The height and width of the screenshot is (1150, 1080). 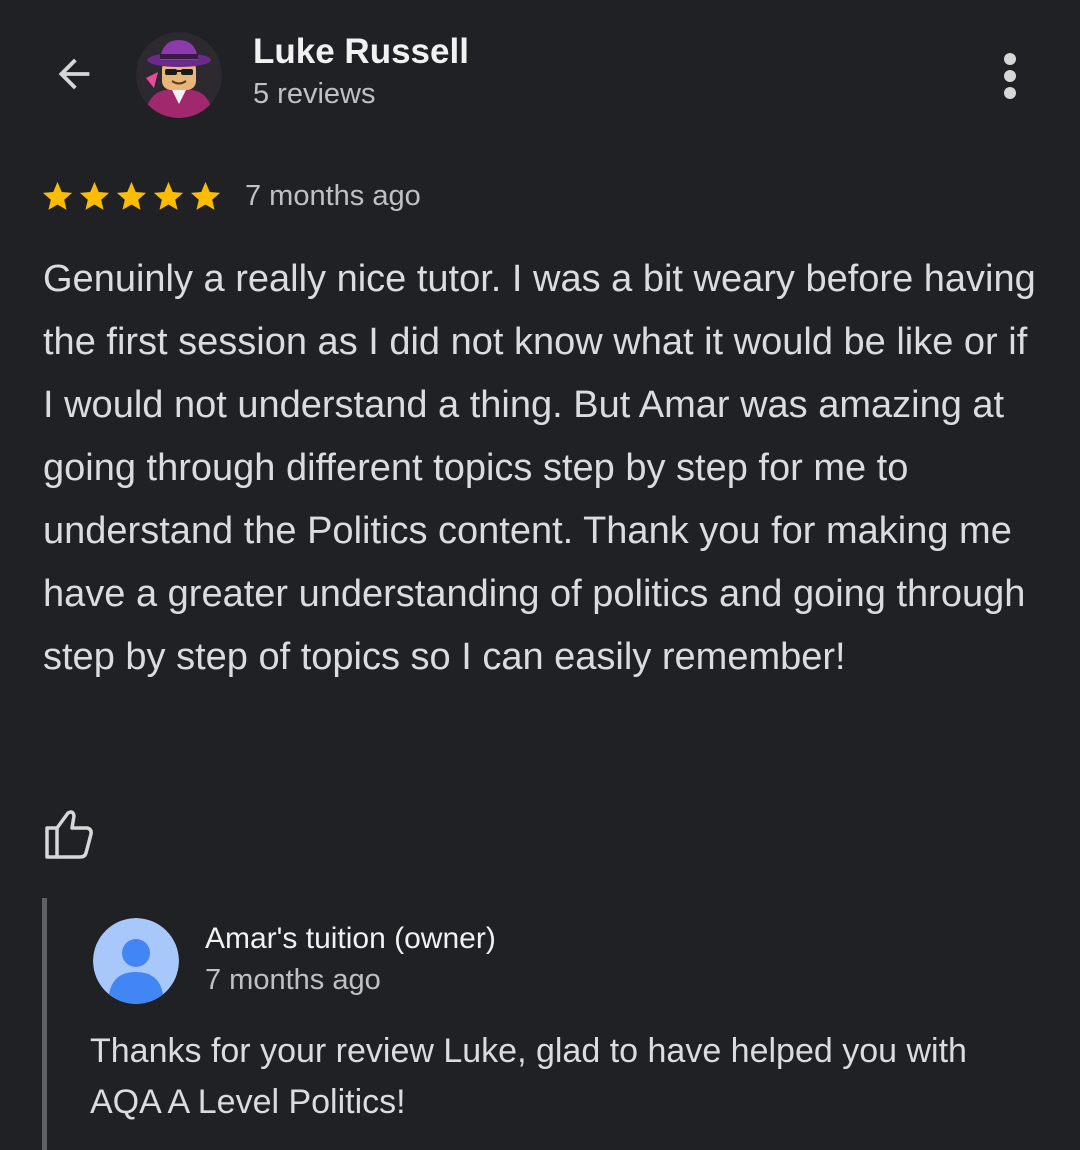 I want to click on owner-avatar, so click(x=136, y=961).